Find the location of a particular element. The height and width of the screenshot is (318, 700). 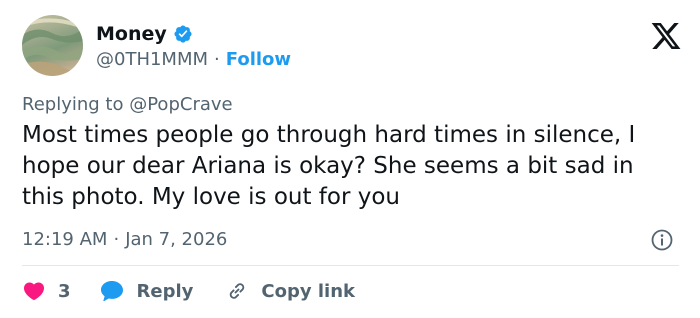

replying-to-prefix: Replying to is located at coordinates (73, 104).